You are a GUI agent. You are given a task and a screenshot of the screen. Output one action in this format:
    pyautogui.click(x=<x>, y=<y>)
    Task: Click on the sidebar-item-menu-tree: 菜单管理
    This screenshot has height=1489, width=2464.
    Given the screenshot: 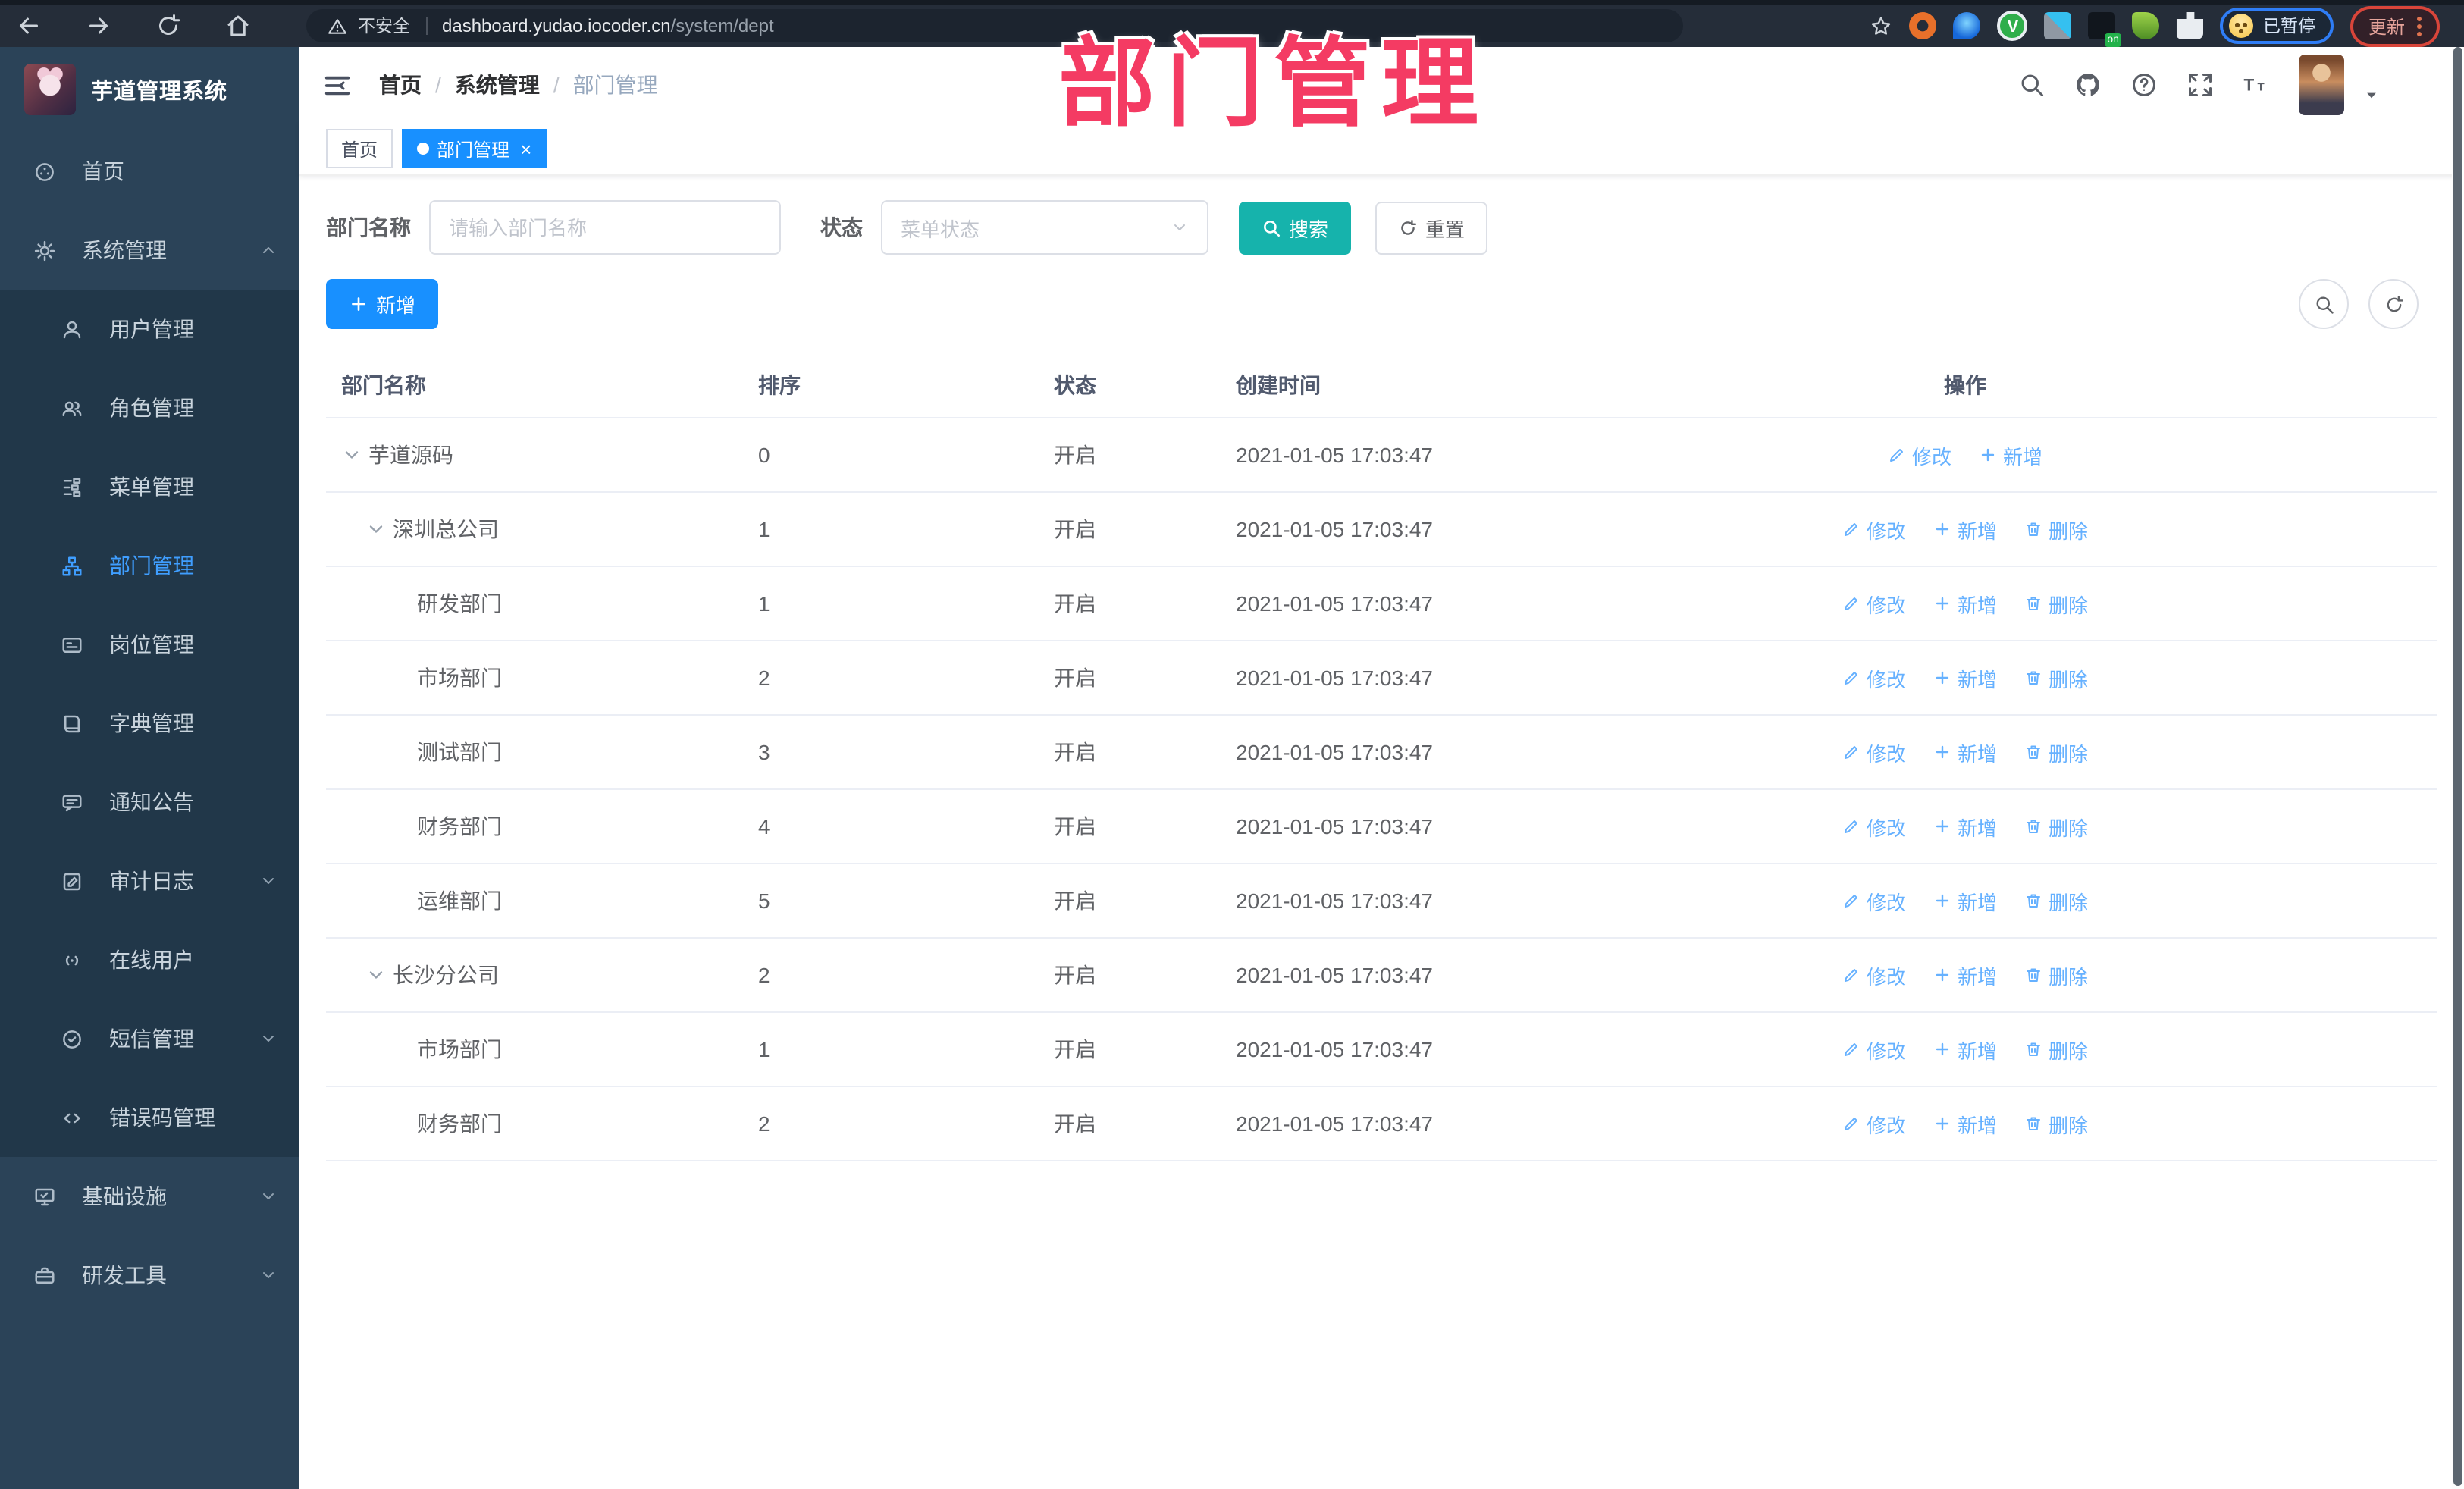 What is the action you would take?
    pyautogui.click(x=150, y=486)
    